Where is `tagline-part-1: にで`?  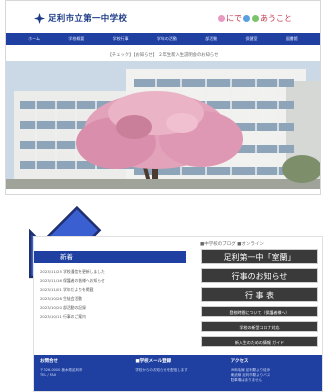
tagline-part-1: にで is located at coordinates (234, 18).